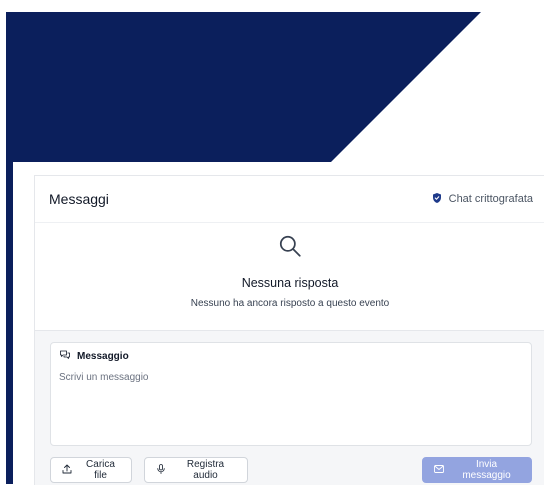  What do you see at coordinates (291, 399) in the screenshot?
I see `message-input` at bounding box center [291, 399].